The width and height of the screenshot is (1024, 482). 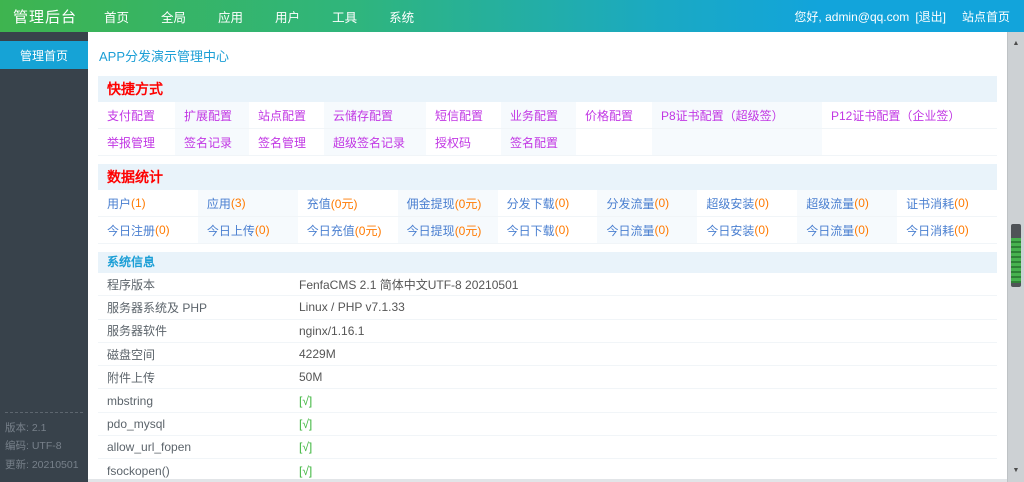 What do you see at coordinates (45, 17) in the screenshot?
I see `app-title: 管理后台` at bounding box center [45, 17].